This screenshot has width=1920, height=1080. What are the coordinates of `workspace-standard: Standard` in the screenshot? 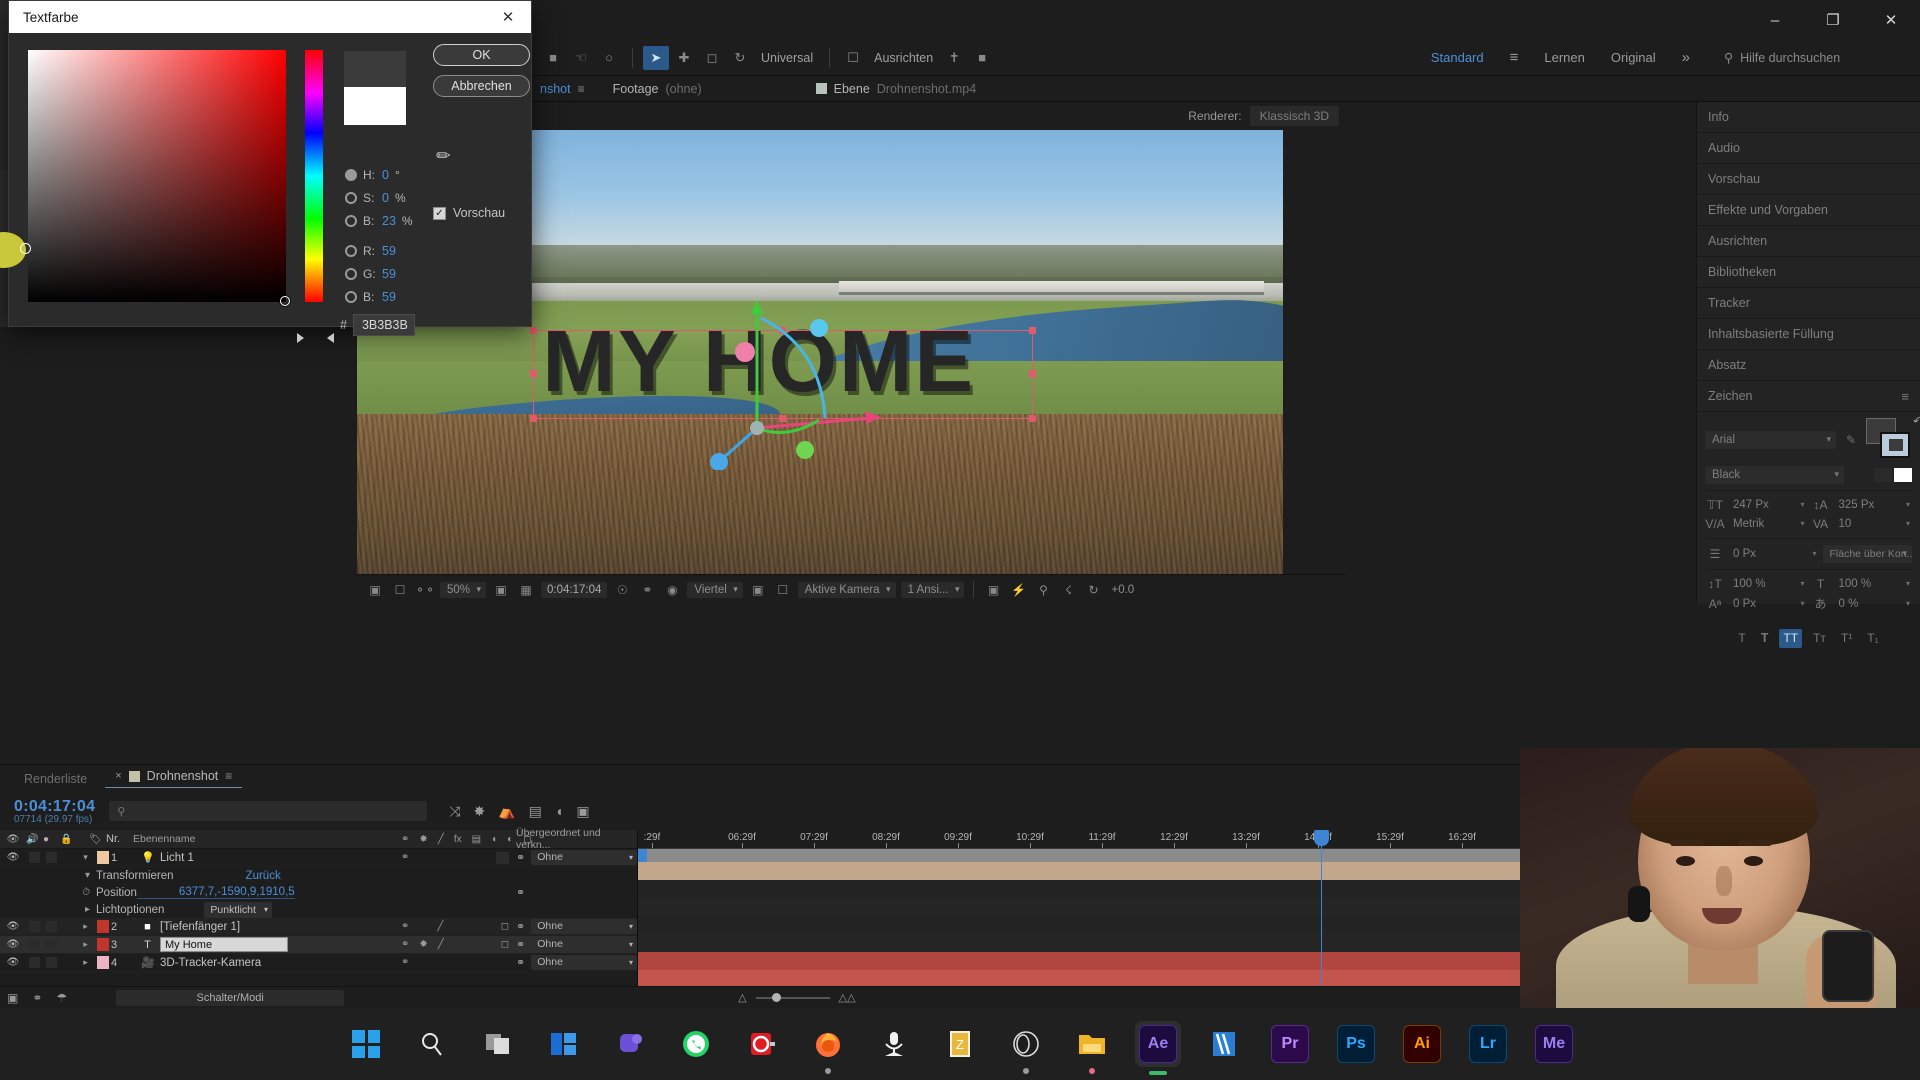 It's located at (1457, 57).